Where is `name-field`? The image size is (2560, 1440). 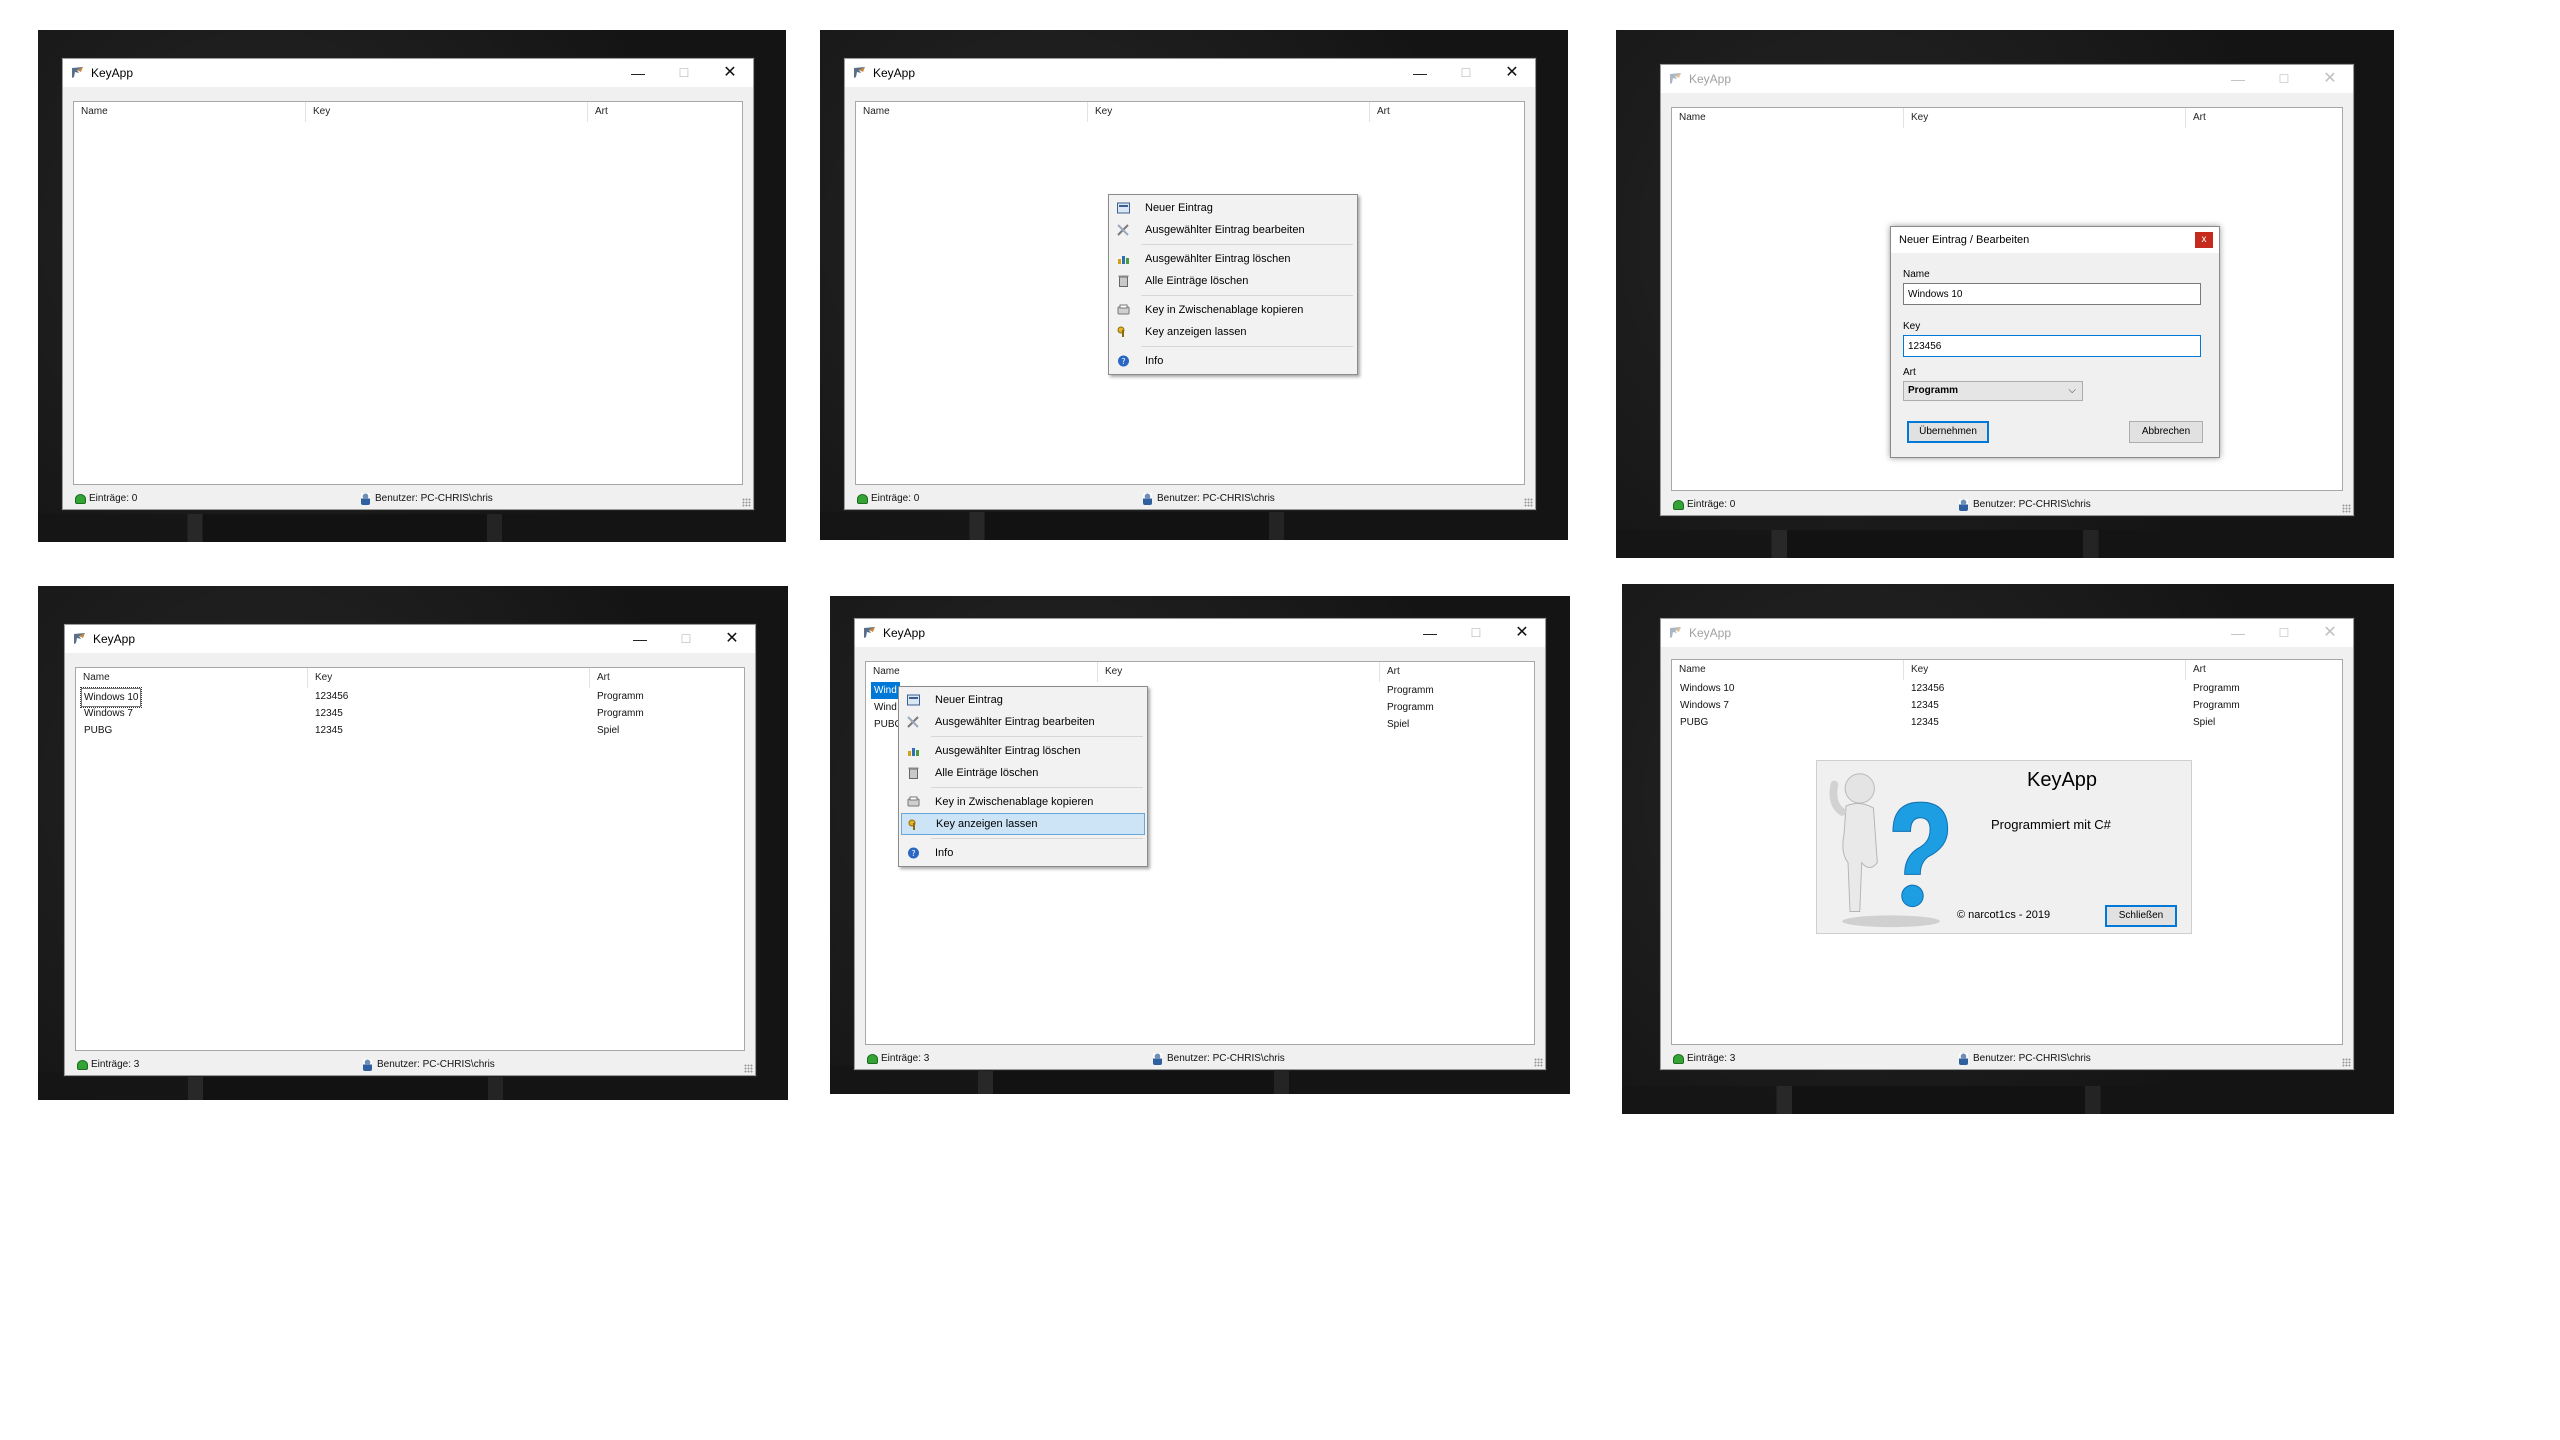 name-field is located at coordinates (2052, 294).